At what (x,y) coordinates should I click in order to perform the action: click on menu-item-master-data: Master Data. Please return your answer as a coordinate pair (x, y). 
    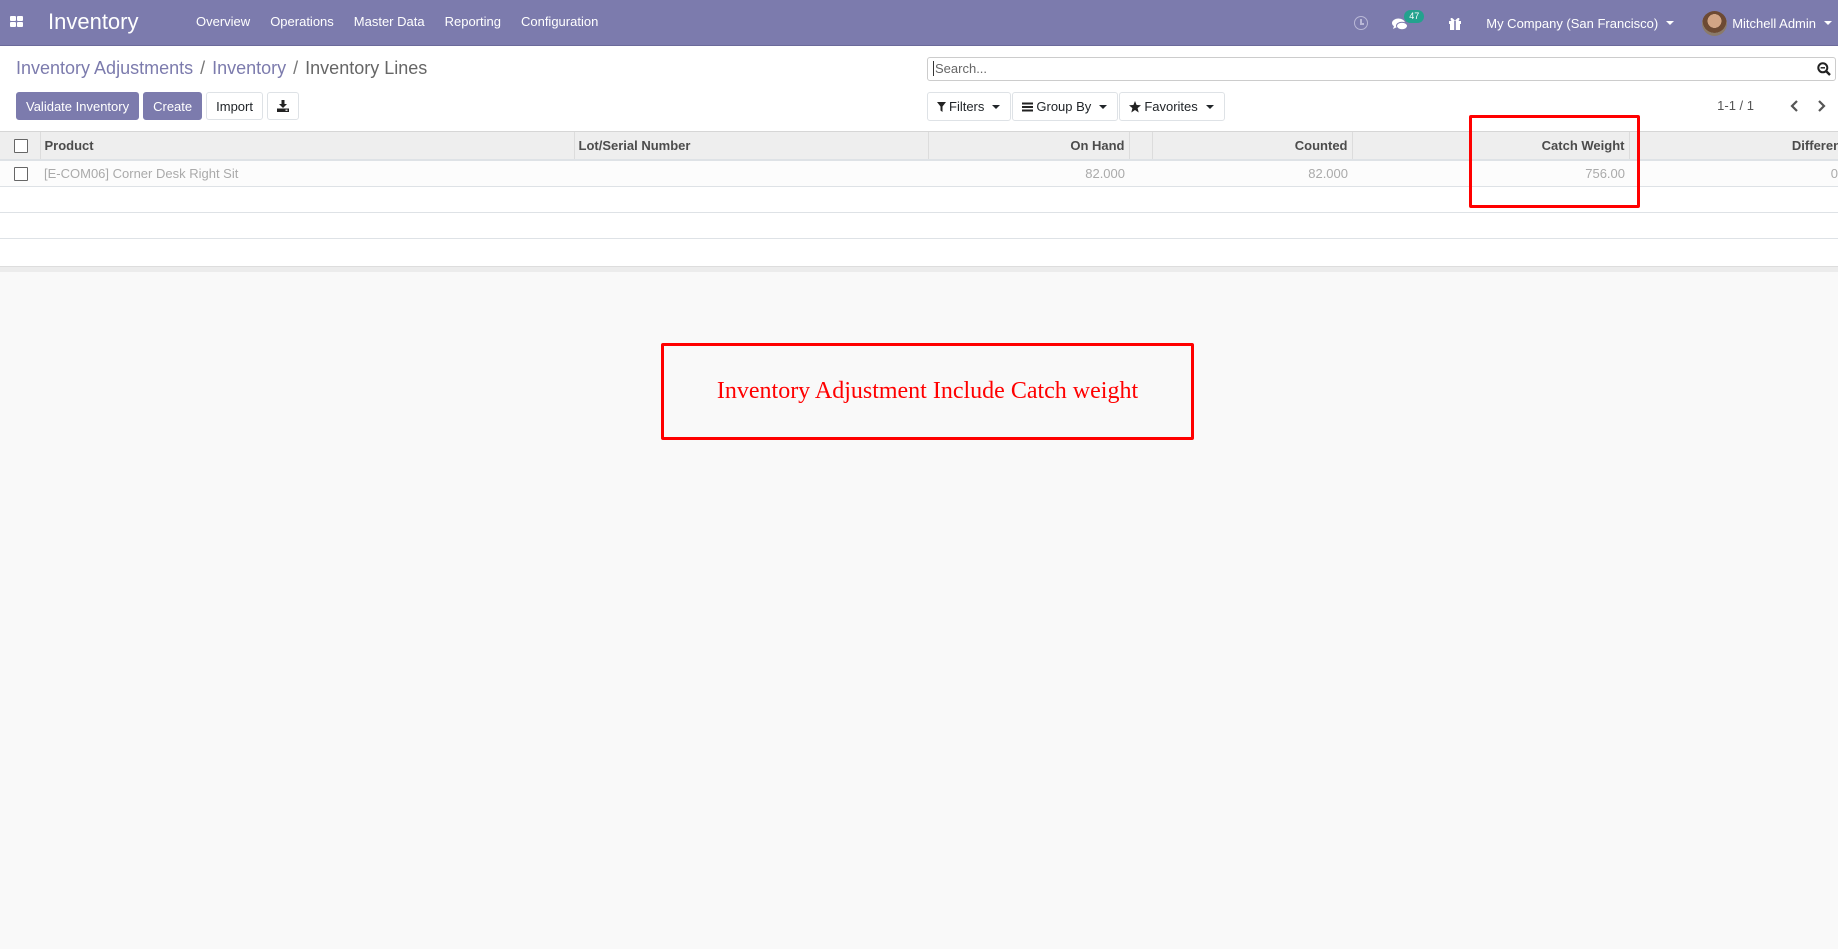
    Looking at the image, I should click on (389, 21).